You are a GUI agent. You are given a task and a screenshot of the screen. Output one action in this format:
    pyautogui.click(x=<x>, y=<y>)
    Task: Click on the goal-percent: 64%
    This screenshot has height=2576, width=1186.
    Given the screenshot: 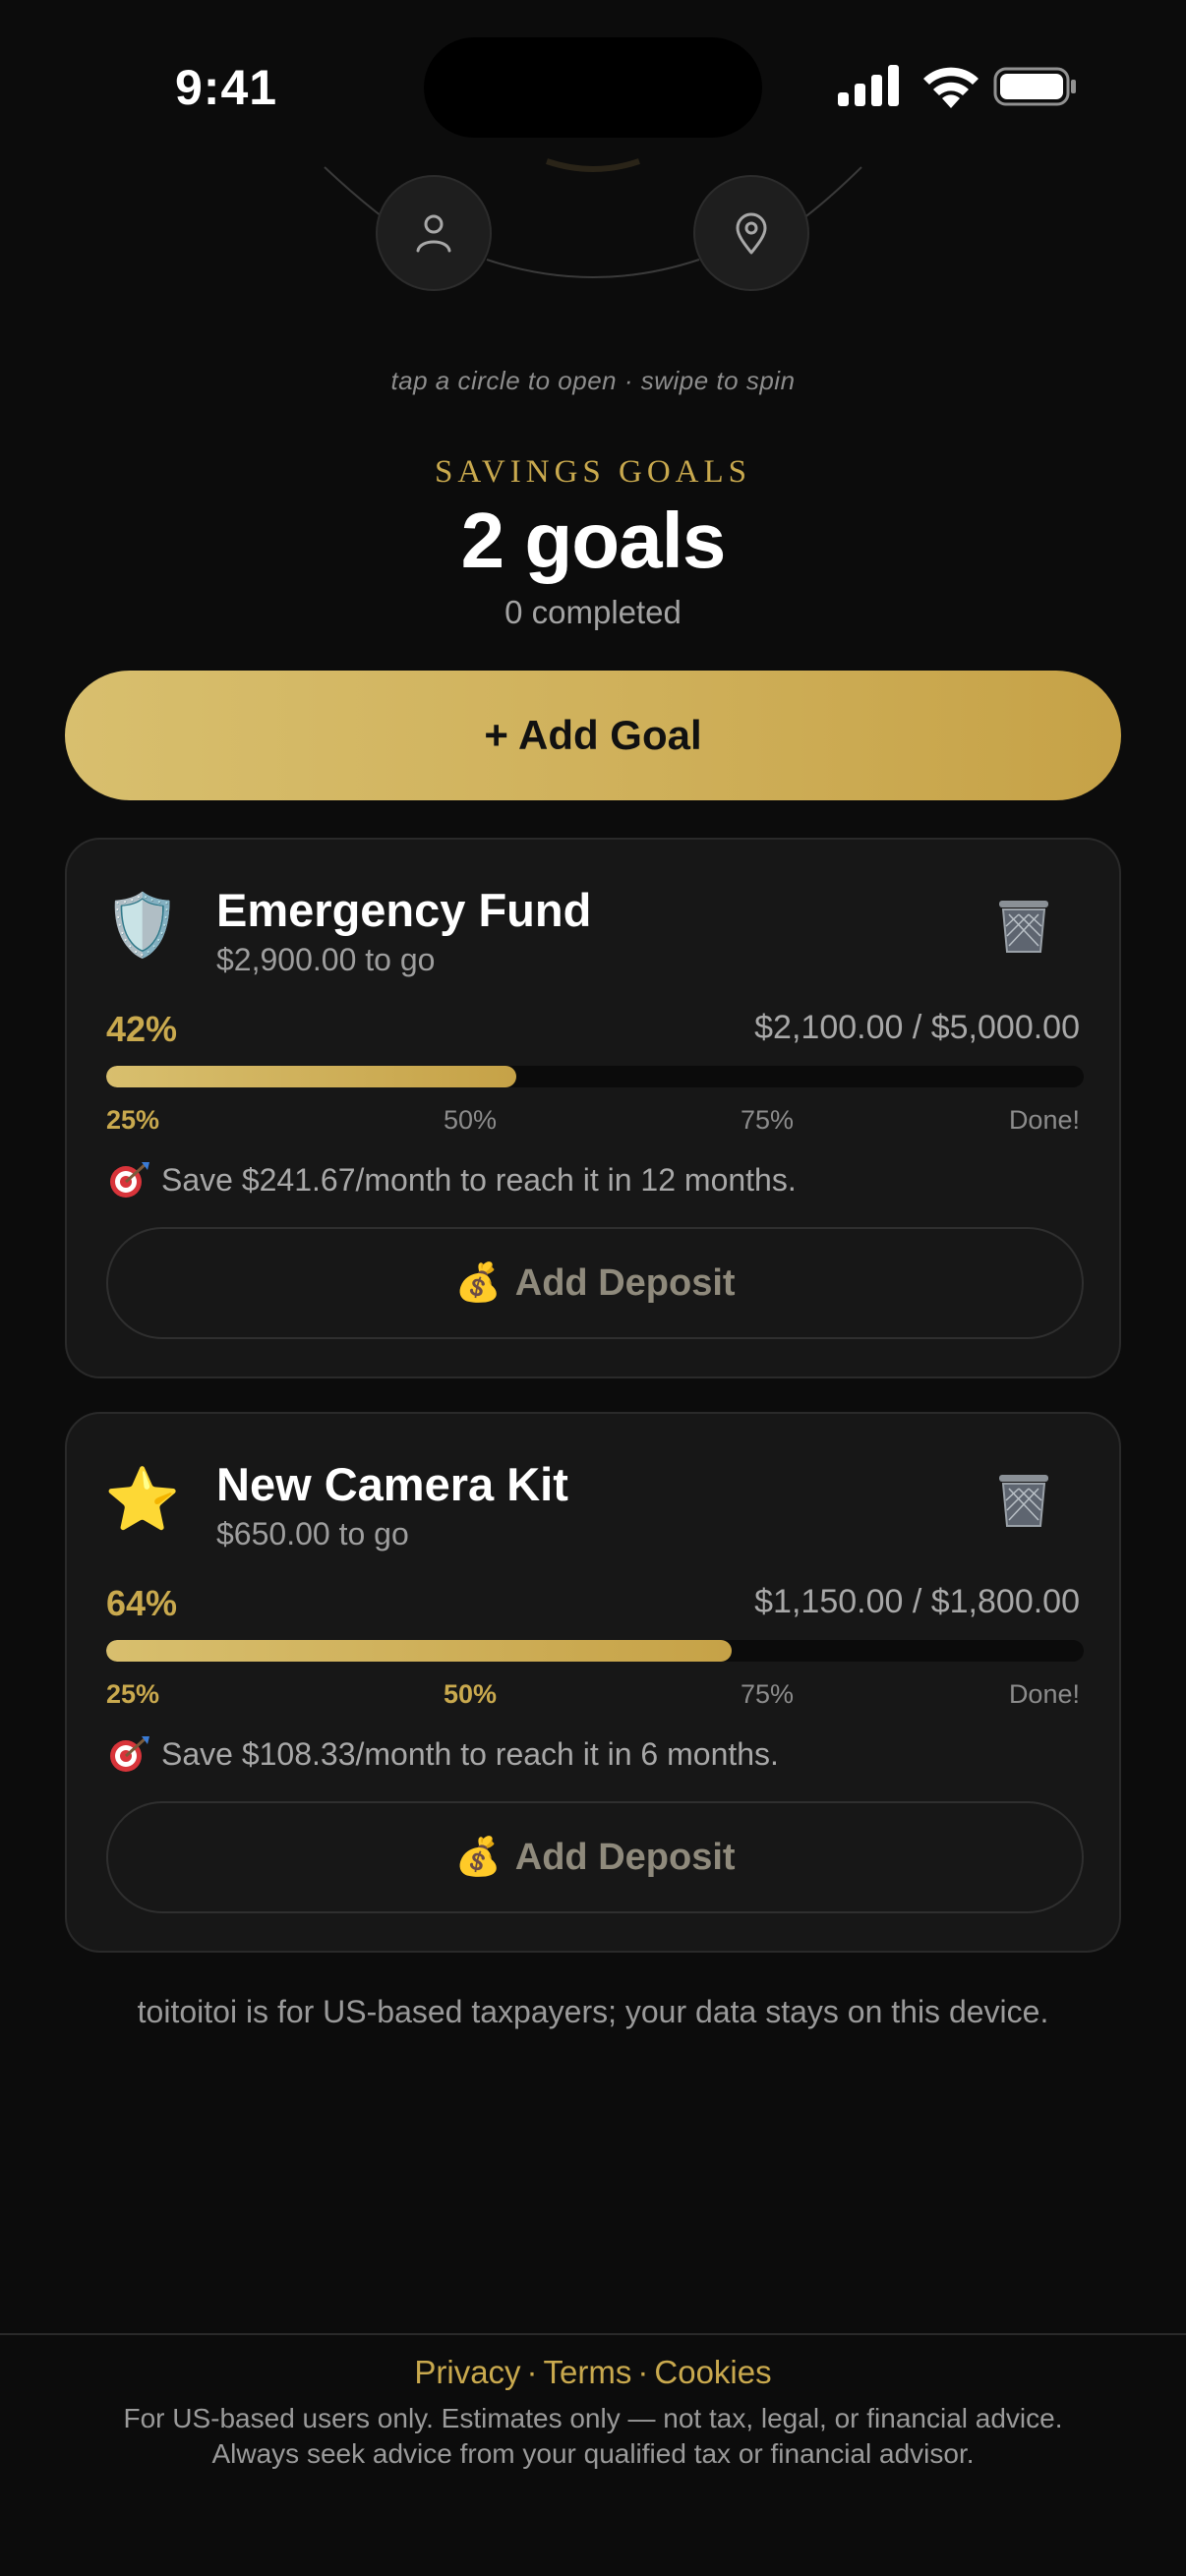 What is the action you would take?
    pyautogui.click(x=142, y=1603)
    